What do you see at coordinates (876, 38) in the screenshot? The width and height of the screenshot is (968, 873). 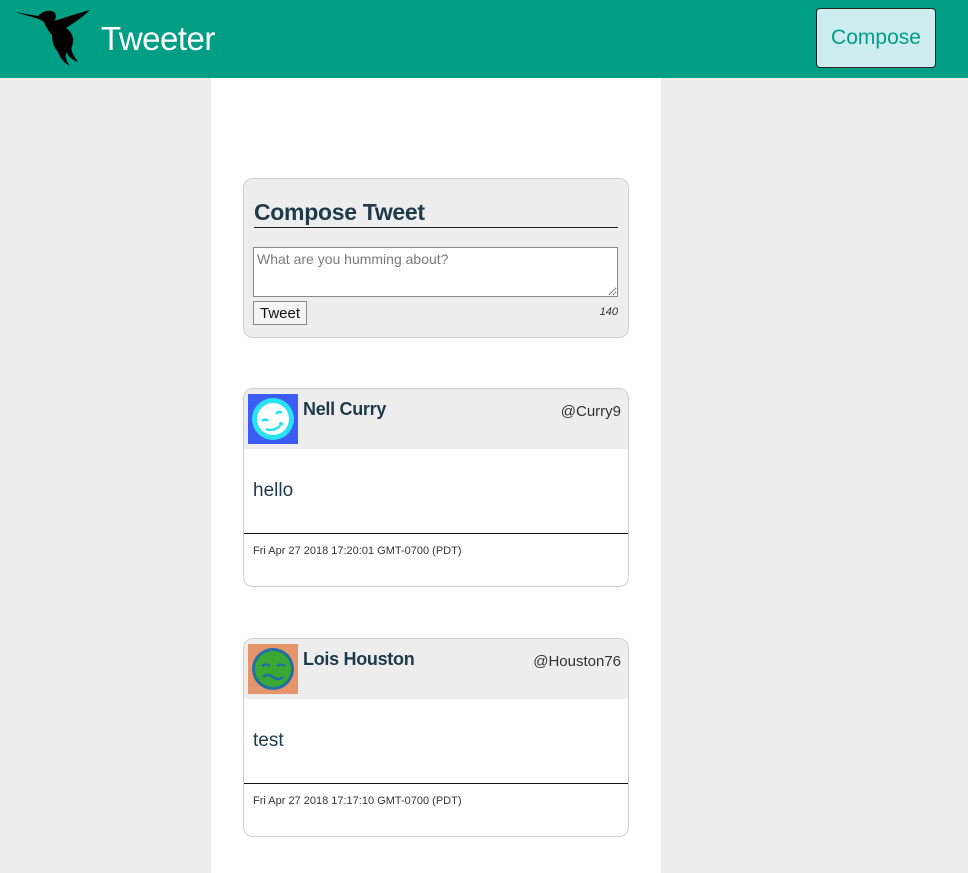 I see `compose-toggle-button: Compose` at bounding box center [876, 38].